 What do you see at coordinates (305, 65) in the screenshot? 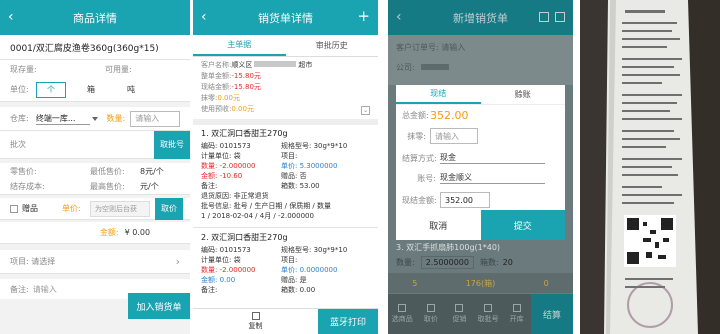
I see `customer-suffix: 超市` at bounding box center [305, 65].